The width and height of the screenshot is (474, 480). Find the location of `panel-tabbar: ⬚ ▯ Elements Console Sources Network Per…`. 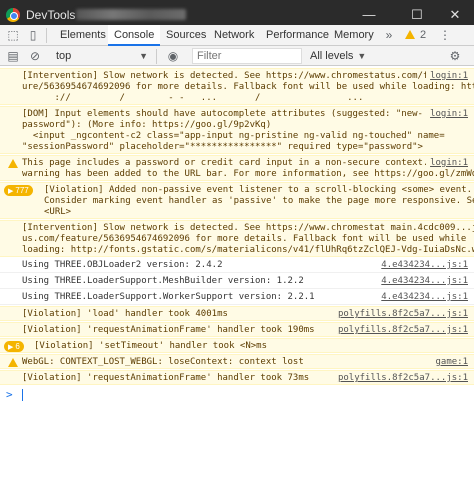

panel-tabbar: ⬚ ▯ Elements Console Sources Network Per… is located at coordinates (237, 35).